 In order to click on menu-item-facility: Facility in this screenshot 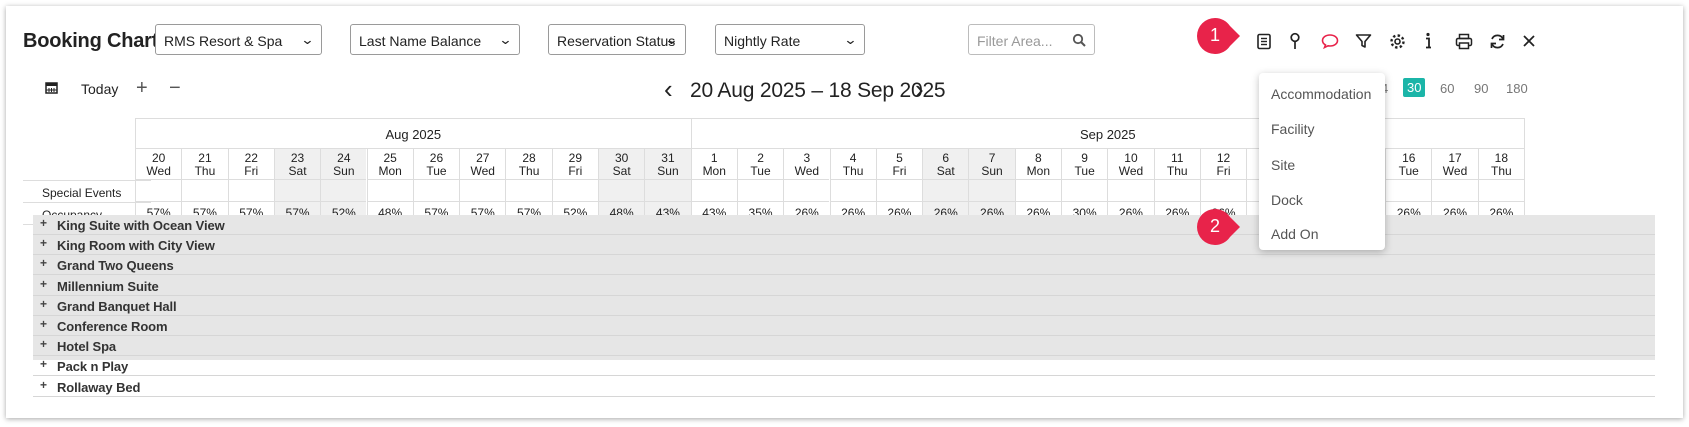, I will do `click(1293, 129)`.